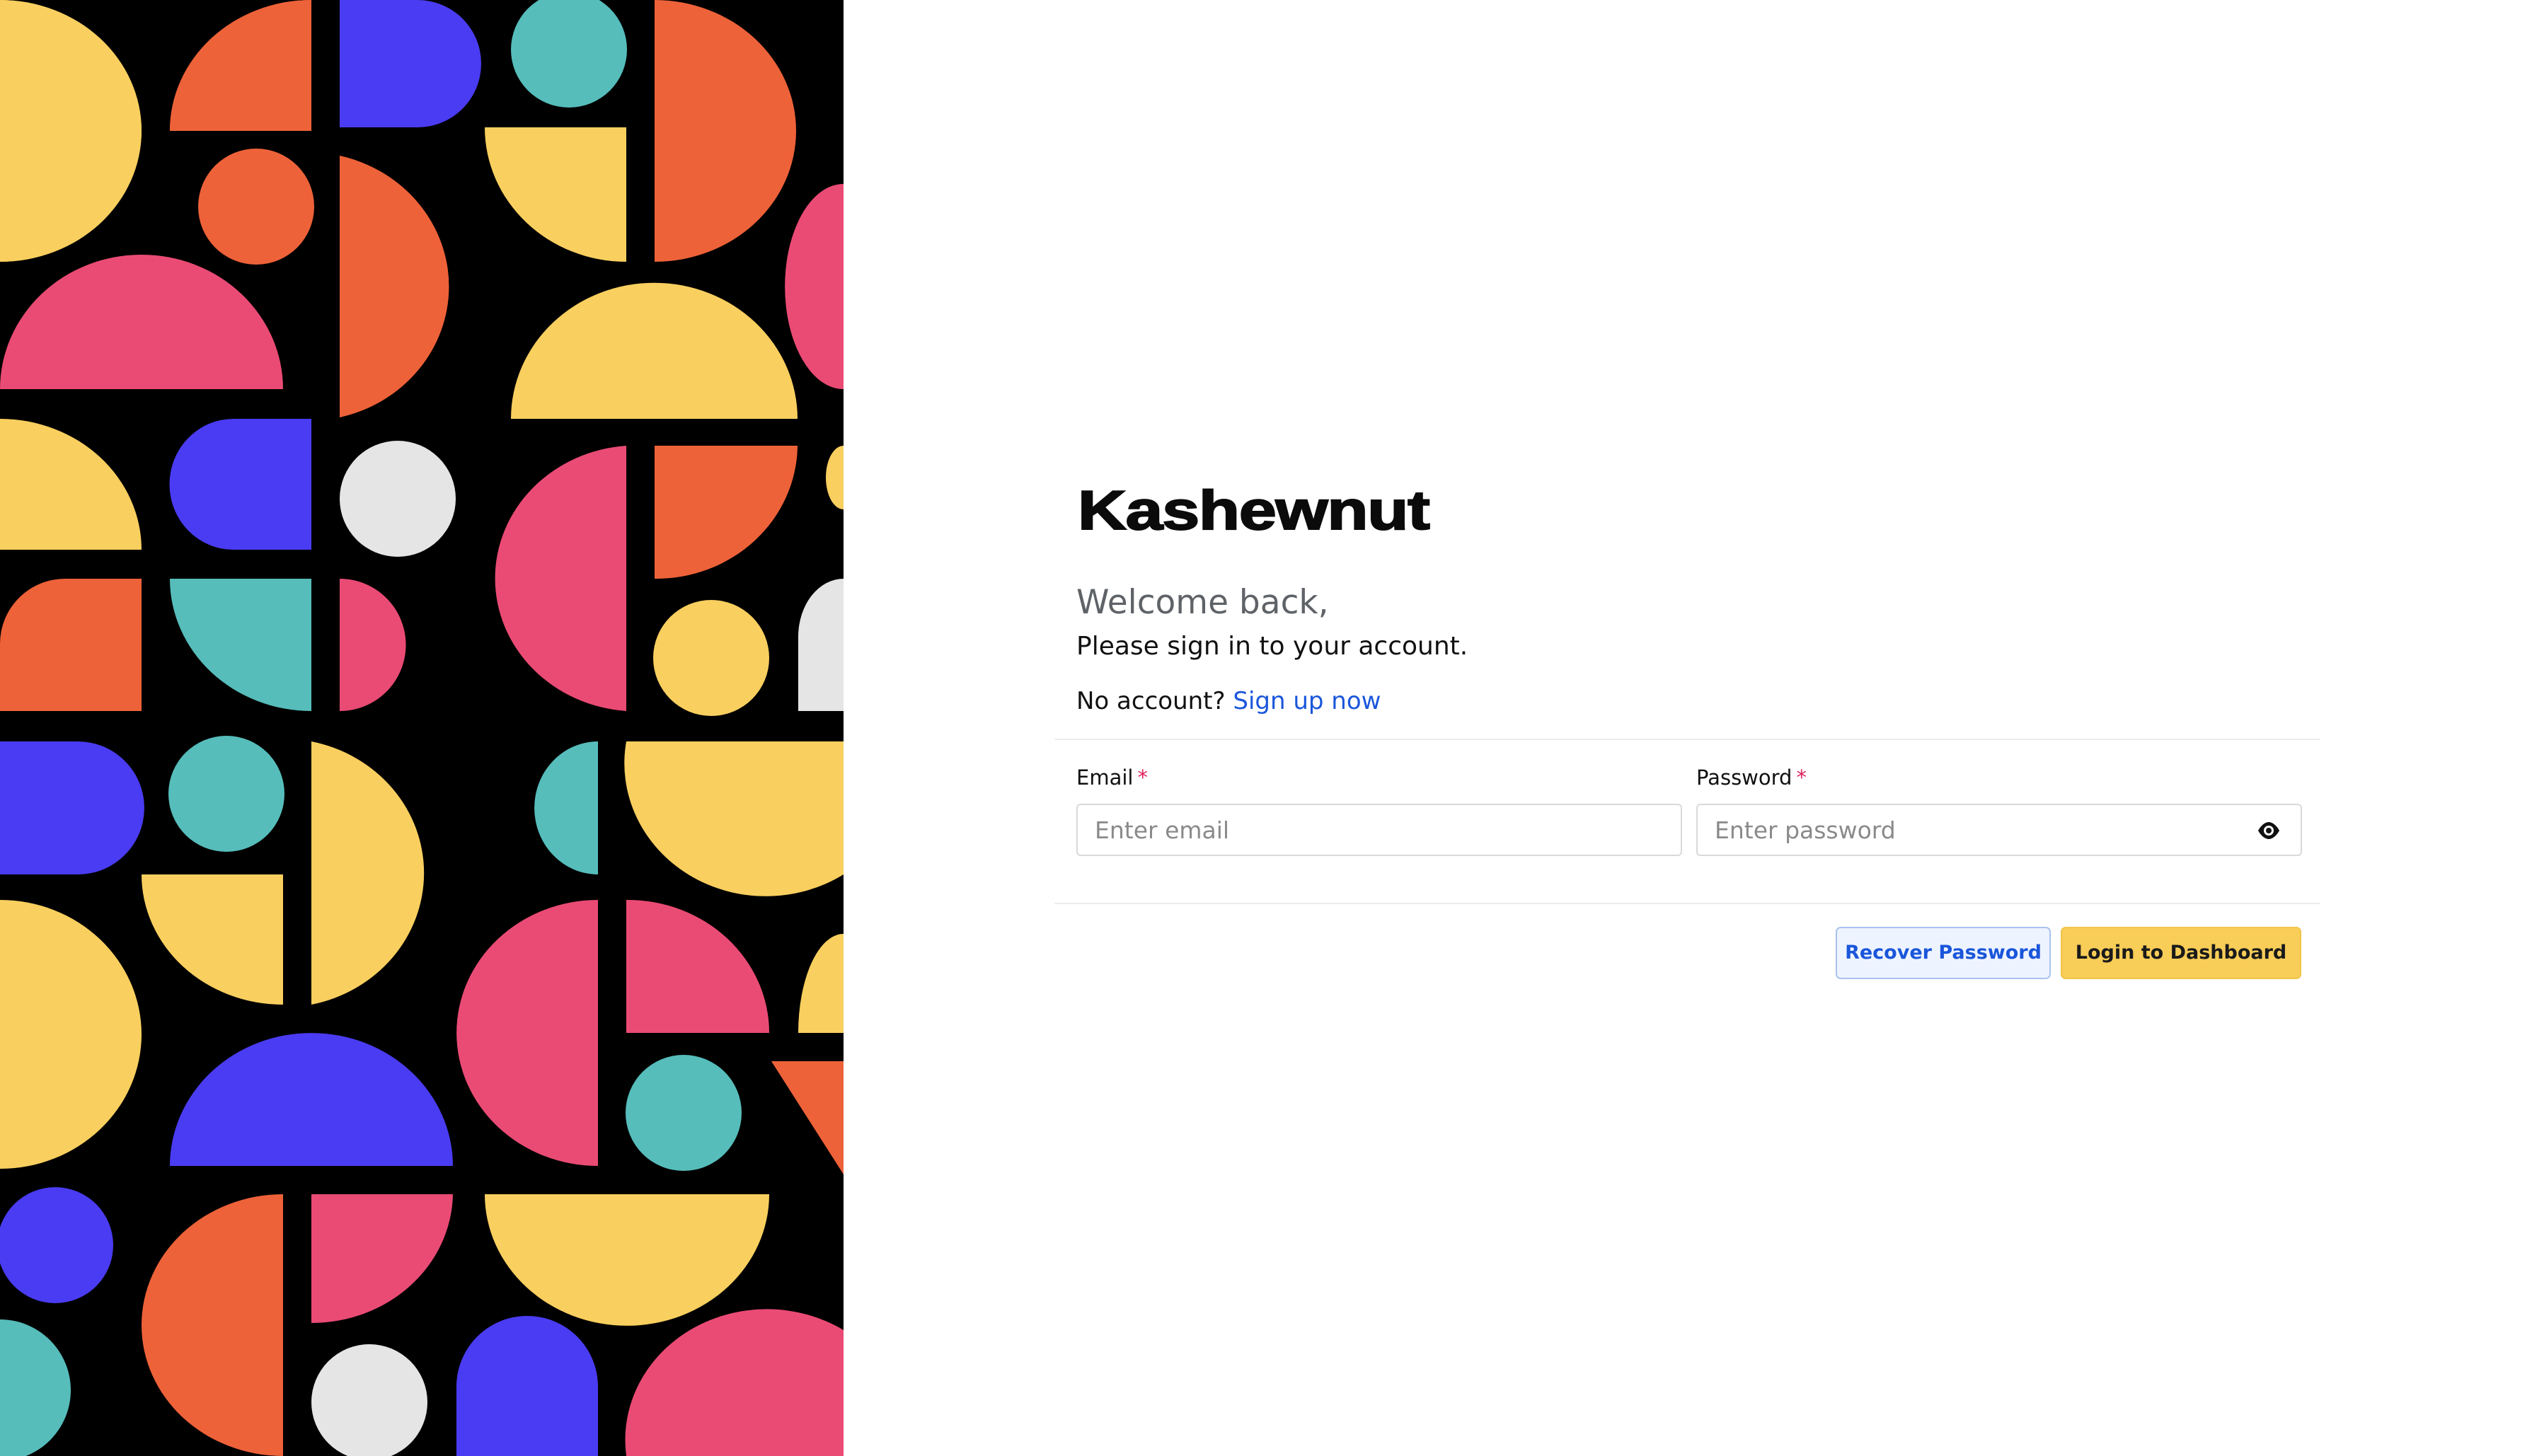 The width and height of the screenshot is (2532, 1456). I want to click on email-required-mark: *, so click(1142, 777).